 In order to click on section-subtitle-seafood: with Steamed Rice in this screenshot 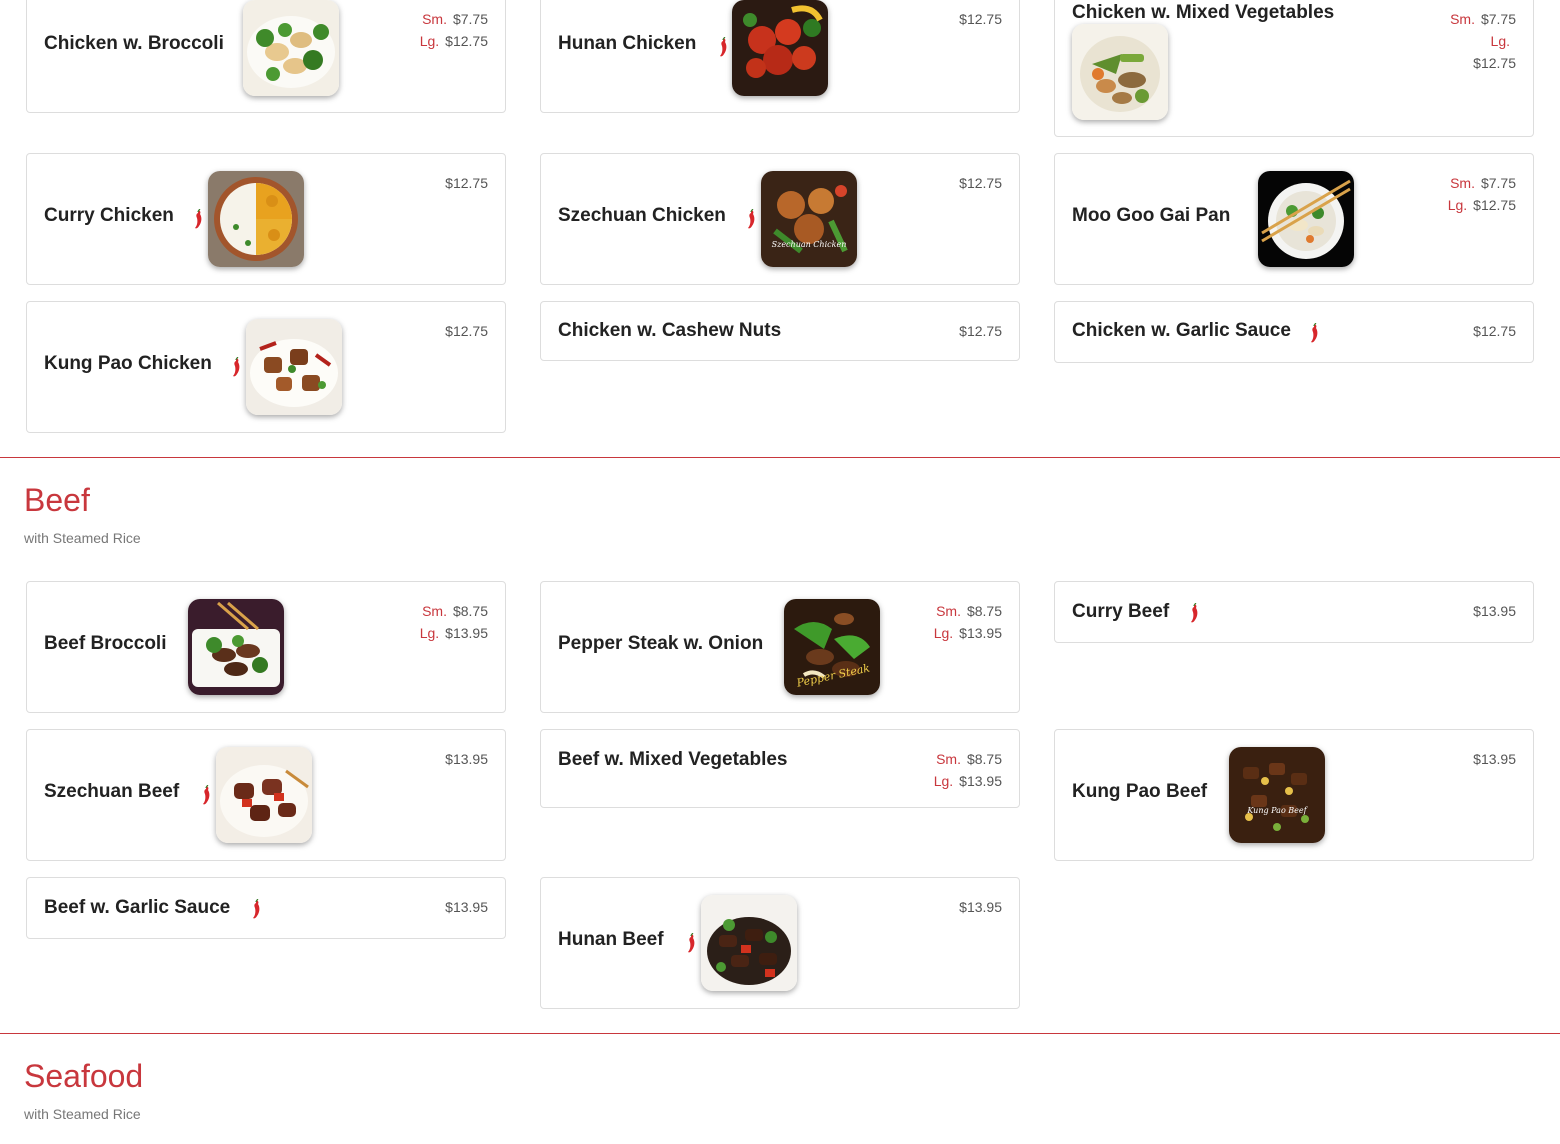, I will do `click(82, 1114)`.